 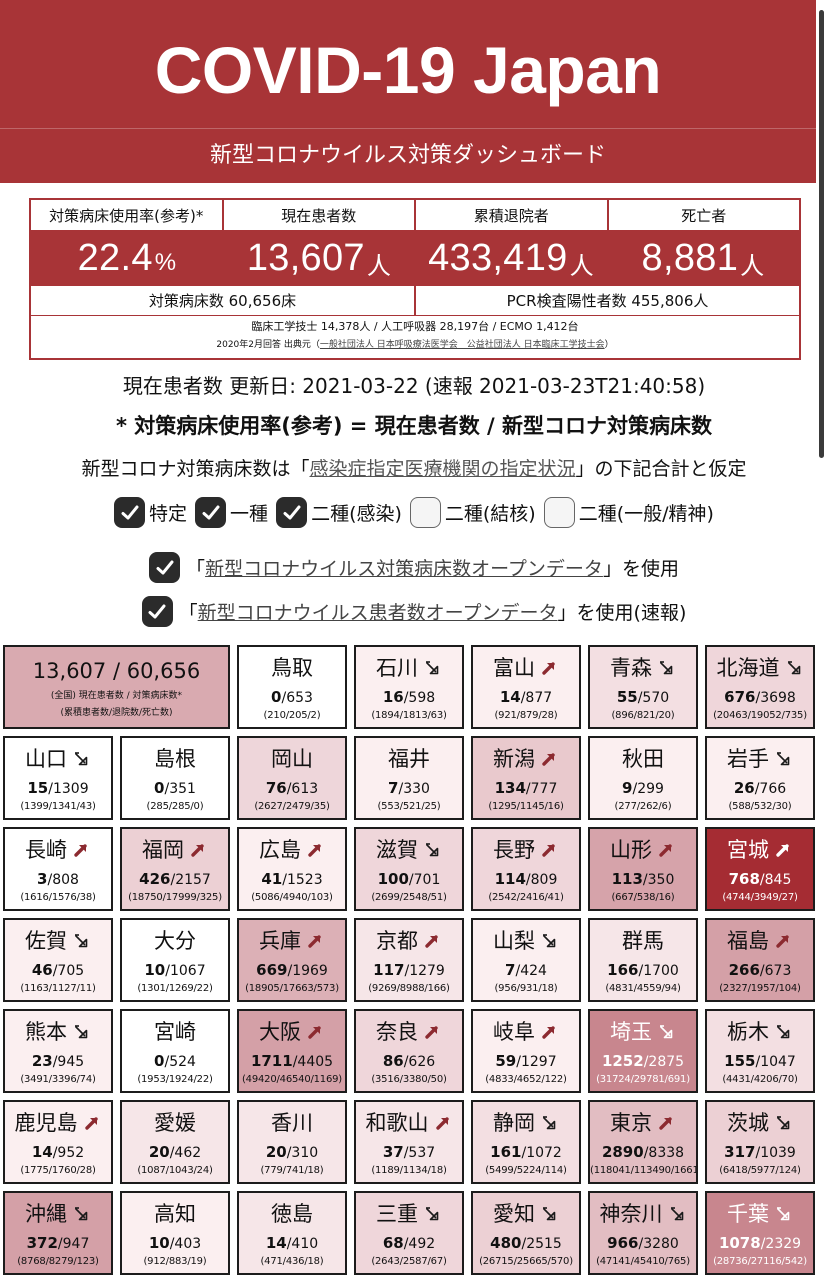 What do you see at coordinates (526, 1142) in the screenshot?
I see `prefecture-tile: 静岡 161/1072 (5499/5224/114)` at bounding box center [526, 1142].